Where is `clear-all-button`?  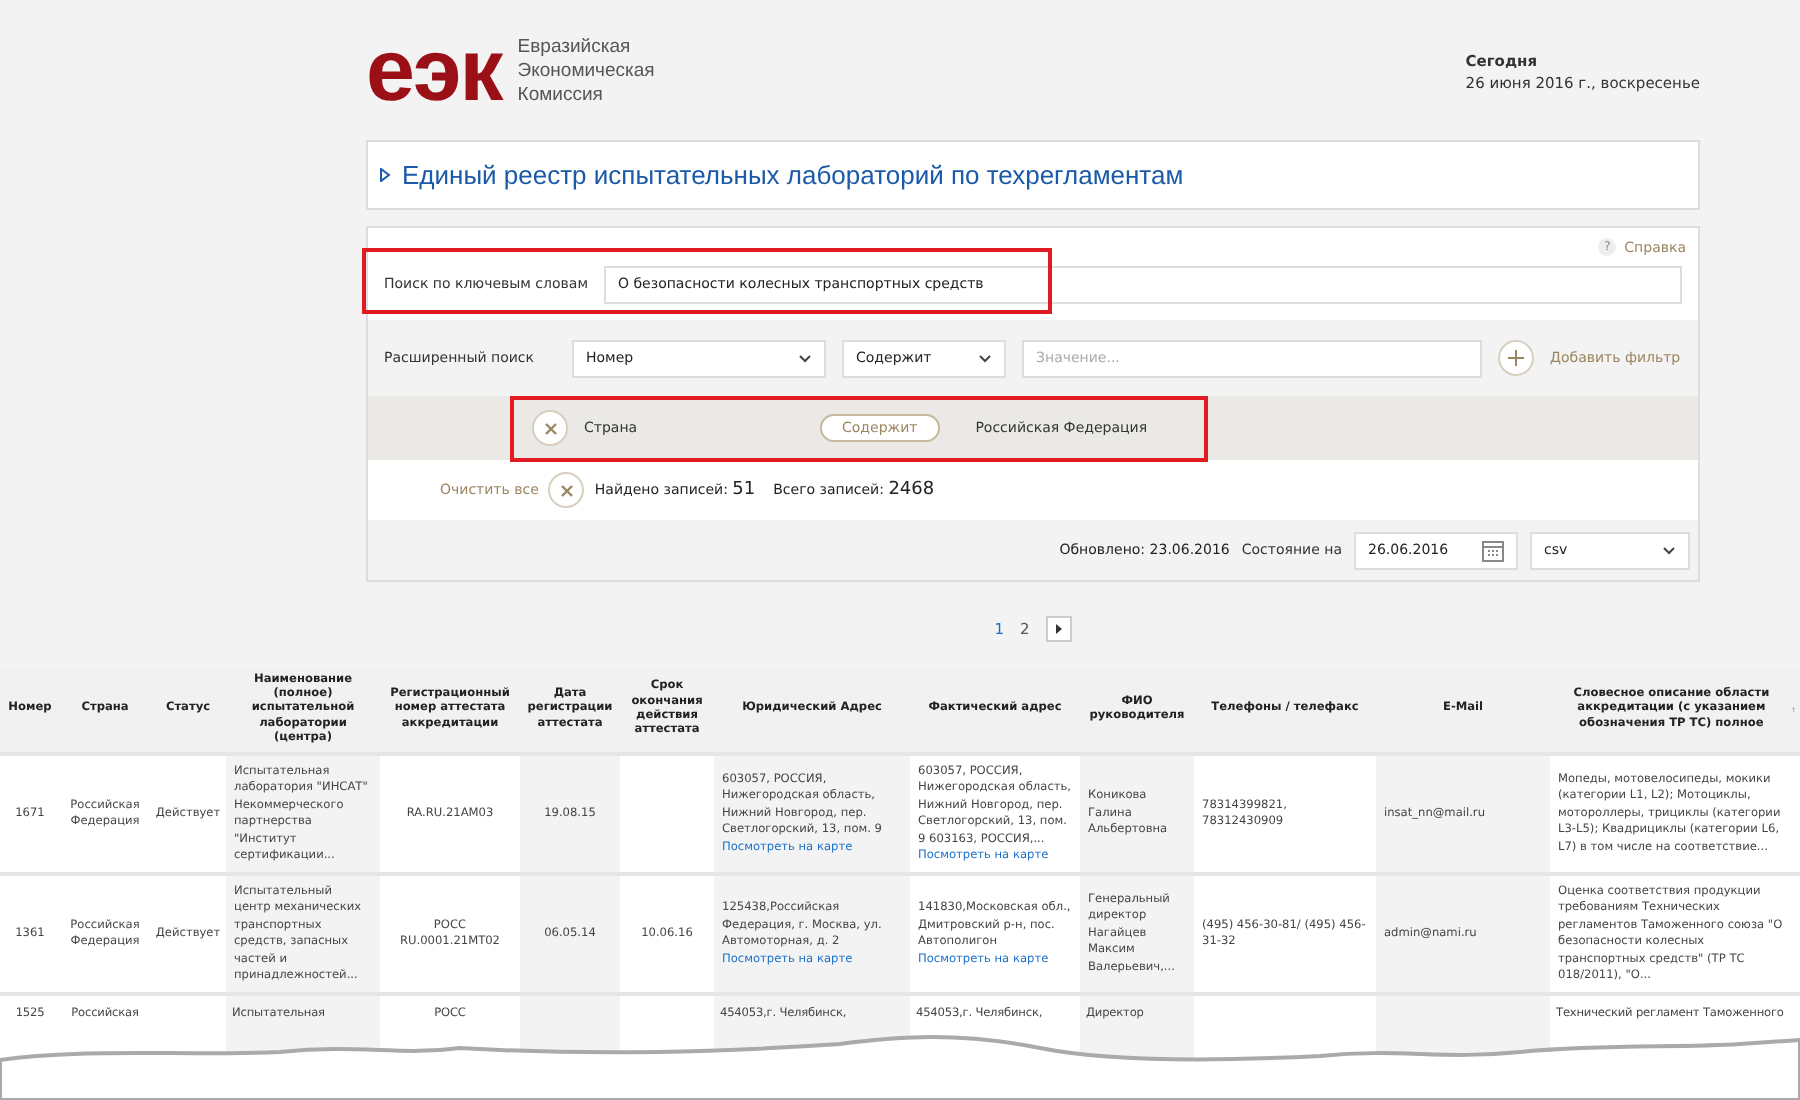
clear-all-button is located at coordinates (566, 490).